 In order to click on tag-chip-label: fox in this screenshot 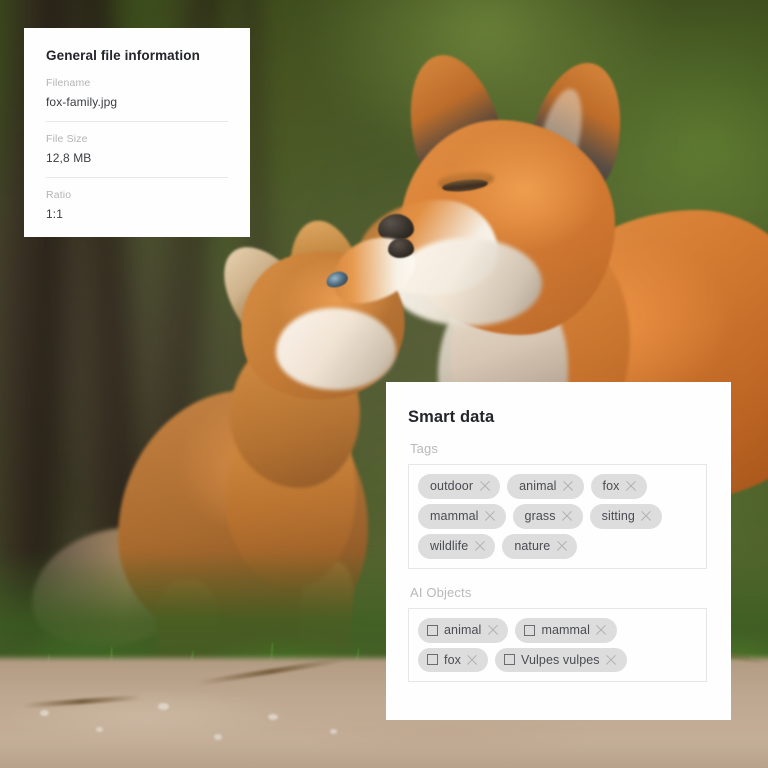, I will do `click(611, 486)`.